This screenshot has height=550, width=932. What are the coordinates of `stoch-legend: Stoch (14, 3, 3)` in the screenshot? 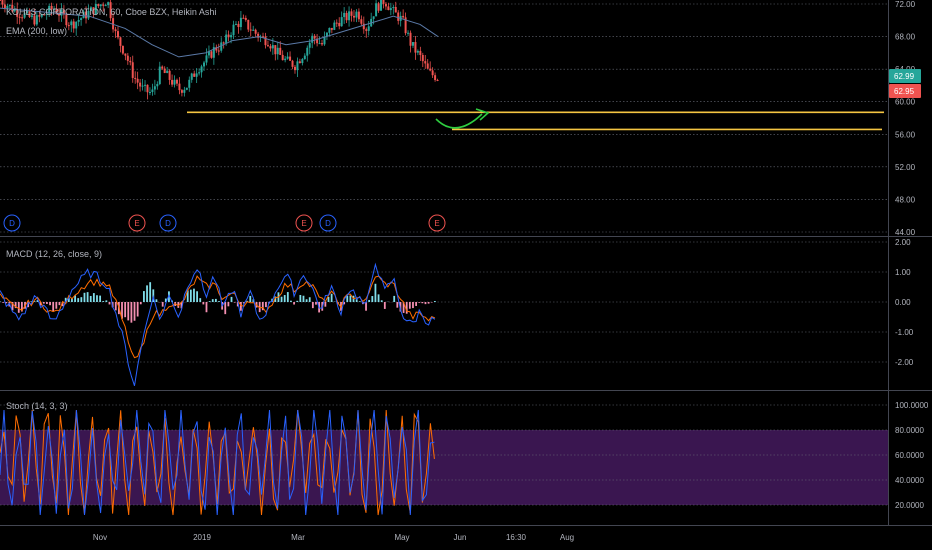 It's located at (37, 406).